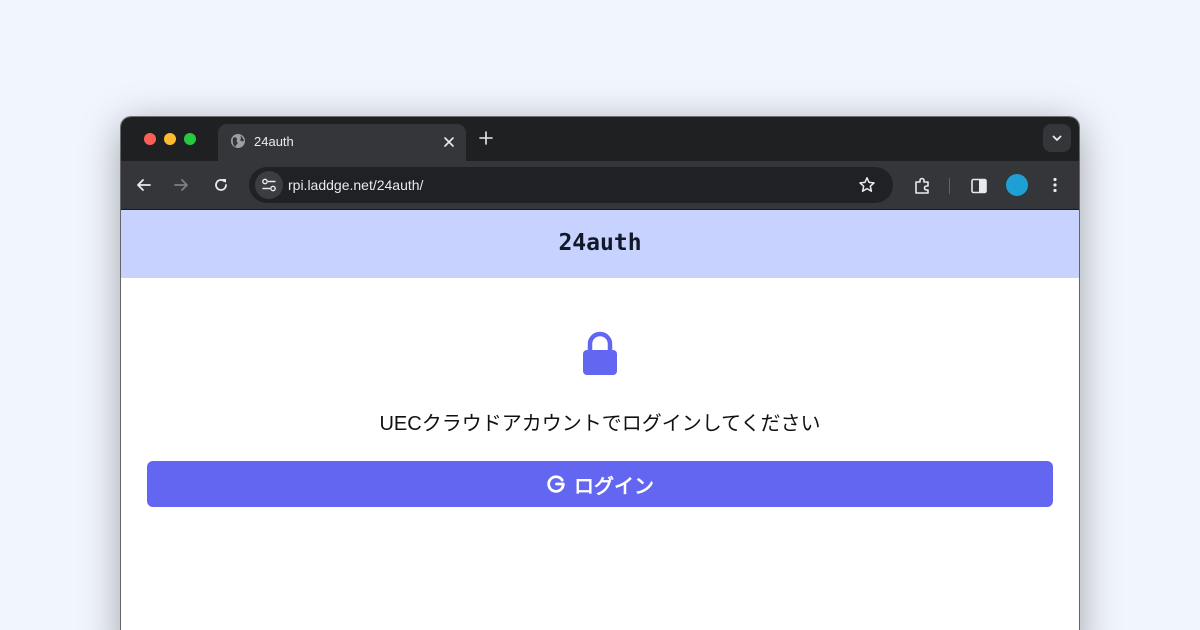 The width and height of the screenshot is (1200, 630). Describe the element at coordinates (356, 185) in the screenshot. I see `url-text: rpi.laddge.net/24auth/` at that location.